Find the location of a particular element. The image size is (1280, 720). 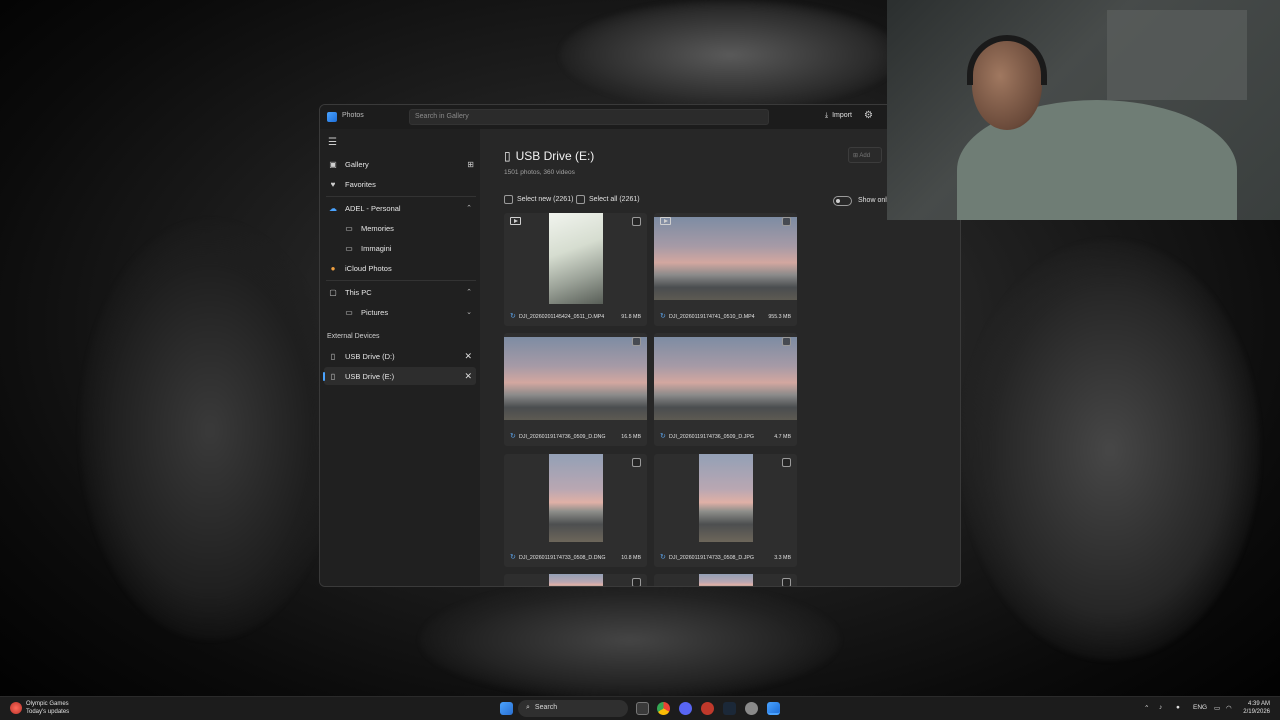

sidebar-item-usb-e: ▯ USB Drive (E:) ✕ is located at coordinates (399, 376).